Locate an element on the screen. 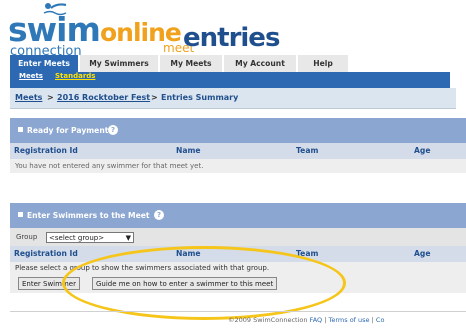 This screenshot has width=466, height=335. group-select: <select group> ▼ is located at coordinates (90, 237).